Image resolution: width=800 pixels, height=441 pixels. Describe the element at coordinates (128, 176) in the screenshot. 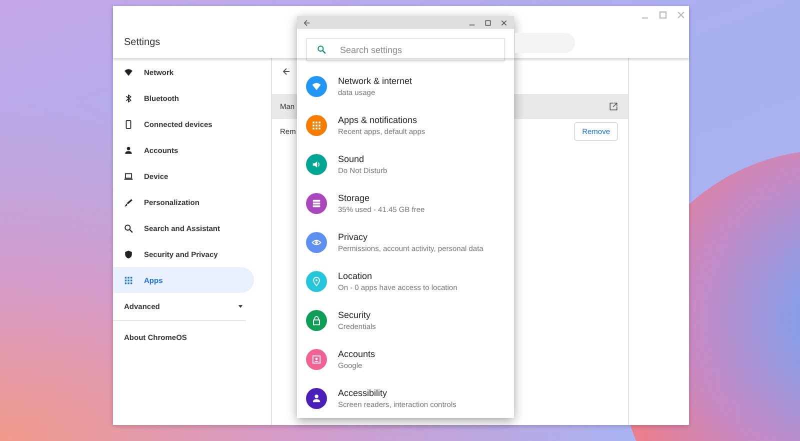

I see `laptop-icon` at that location.